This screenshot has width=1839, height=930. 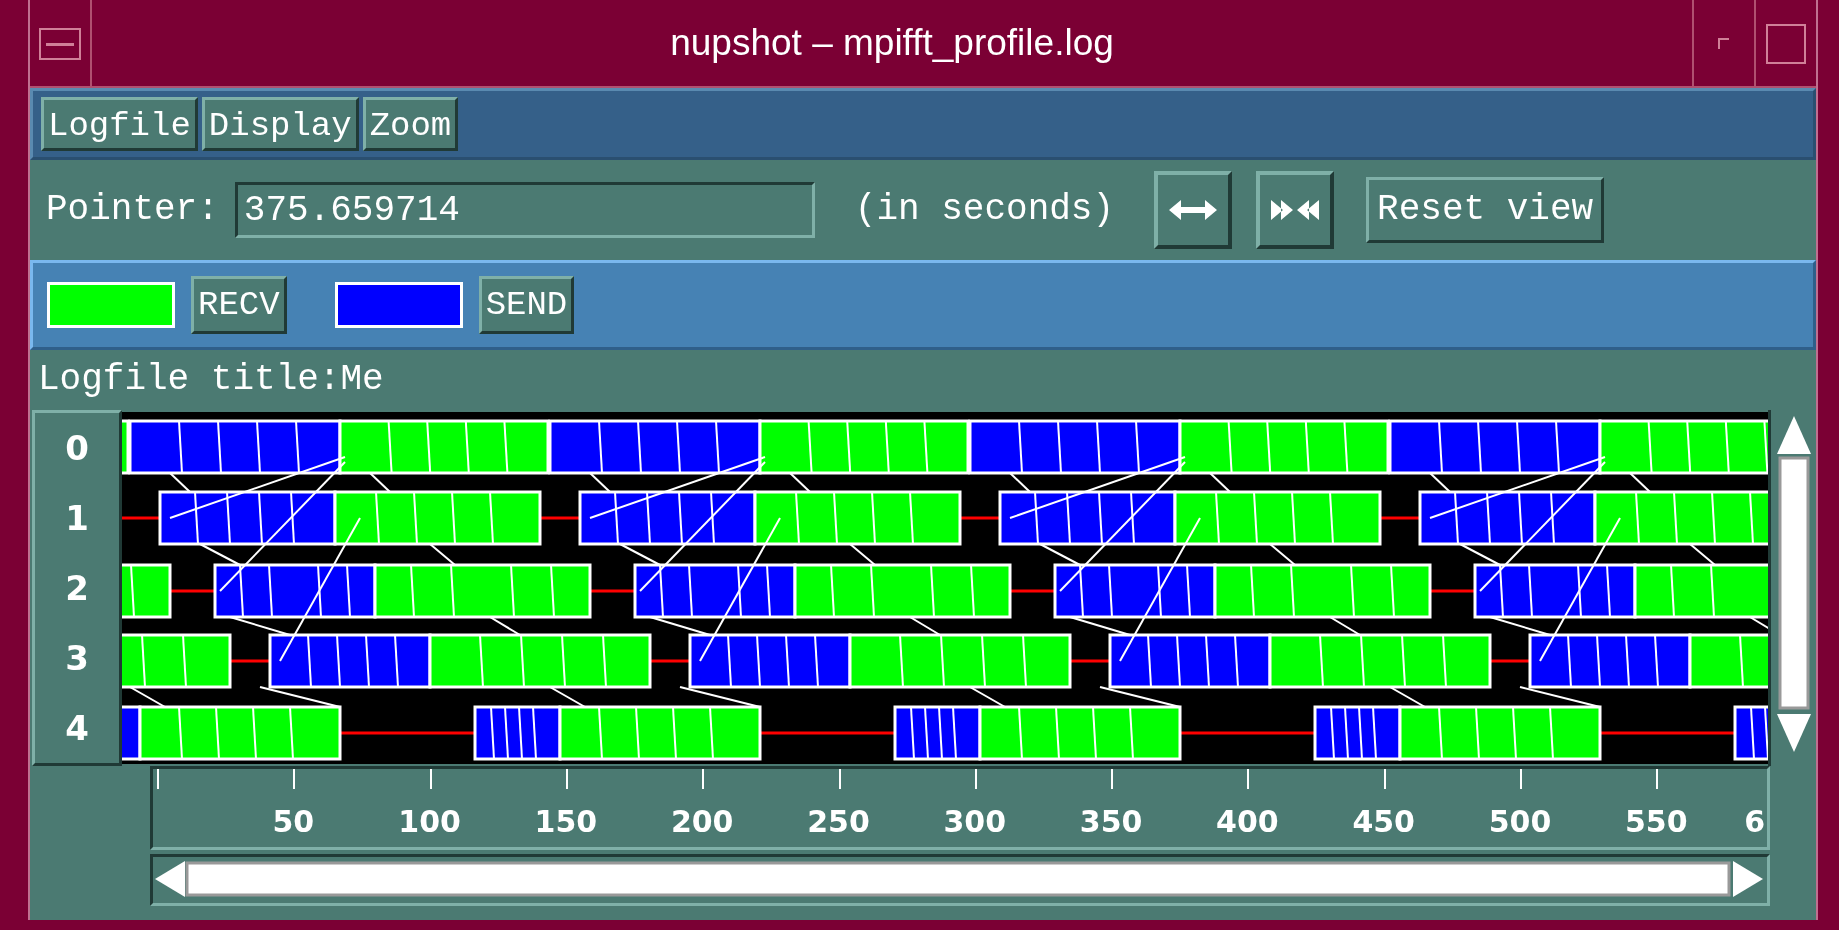 What do you see at coordinates (77, 518) in the screenshot?
I see `row-label: 1` at bounding box center [77, 518].